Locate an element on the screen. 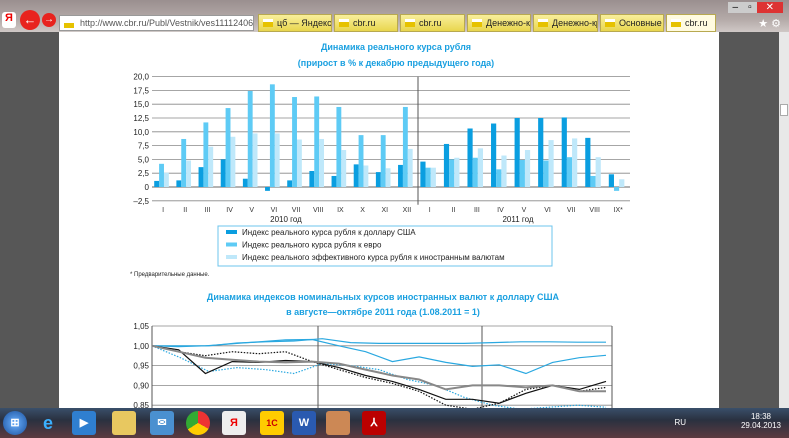 The width and height of the screenshot is (789, 438). y-tick-label: 2,5 is located at coordinates (144, 173).